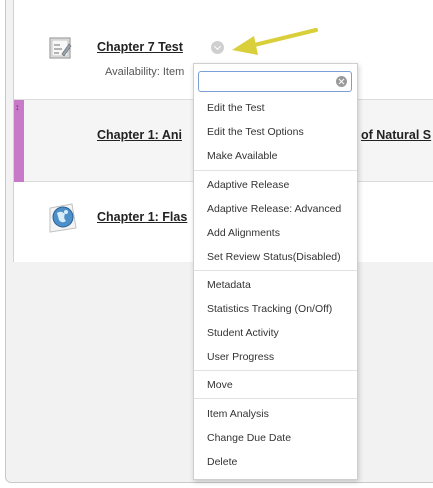 Image resolution: width=433 pixels, height=488 pixels. What do you see at coordinates (220, 385) in the screenshot?
I see `menu-item-move: Move` at bounding box center [220, 385].